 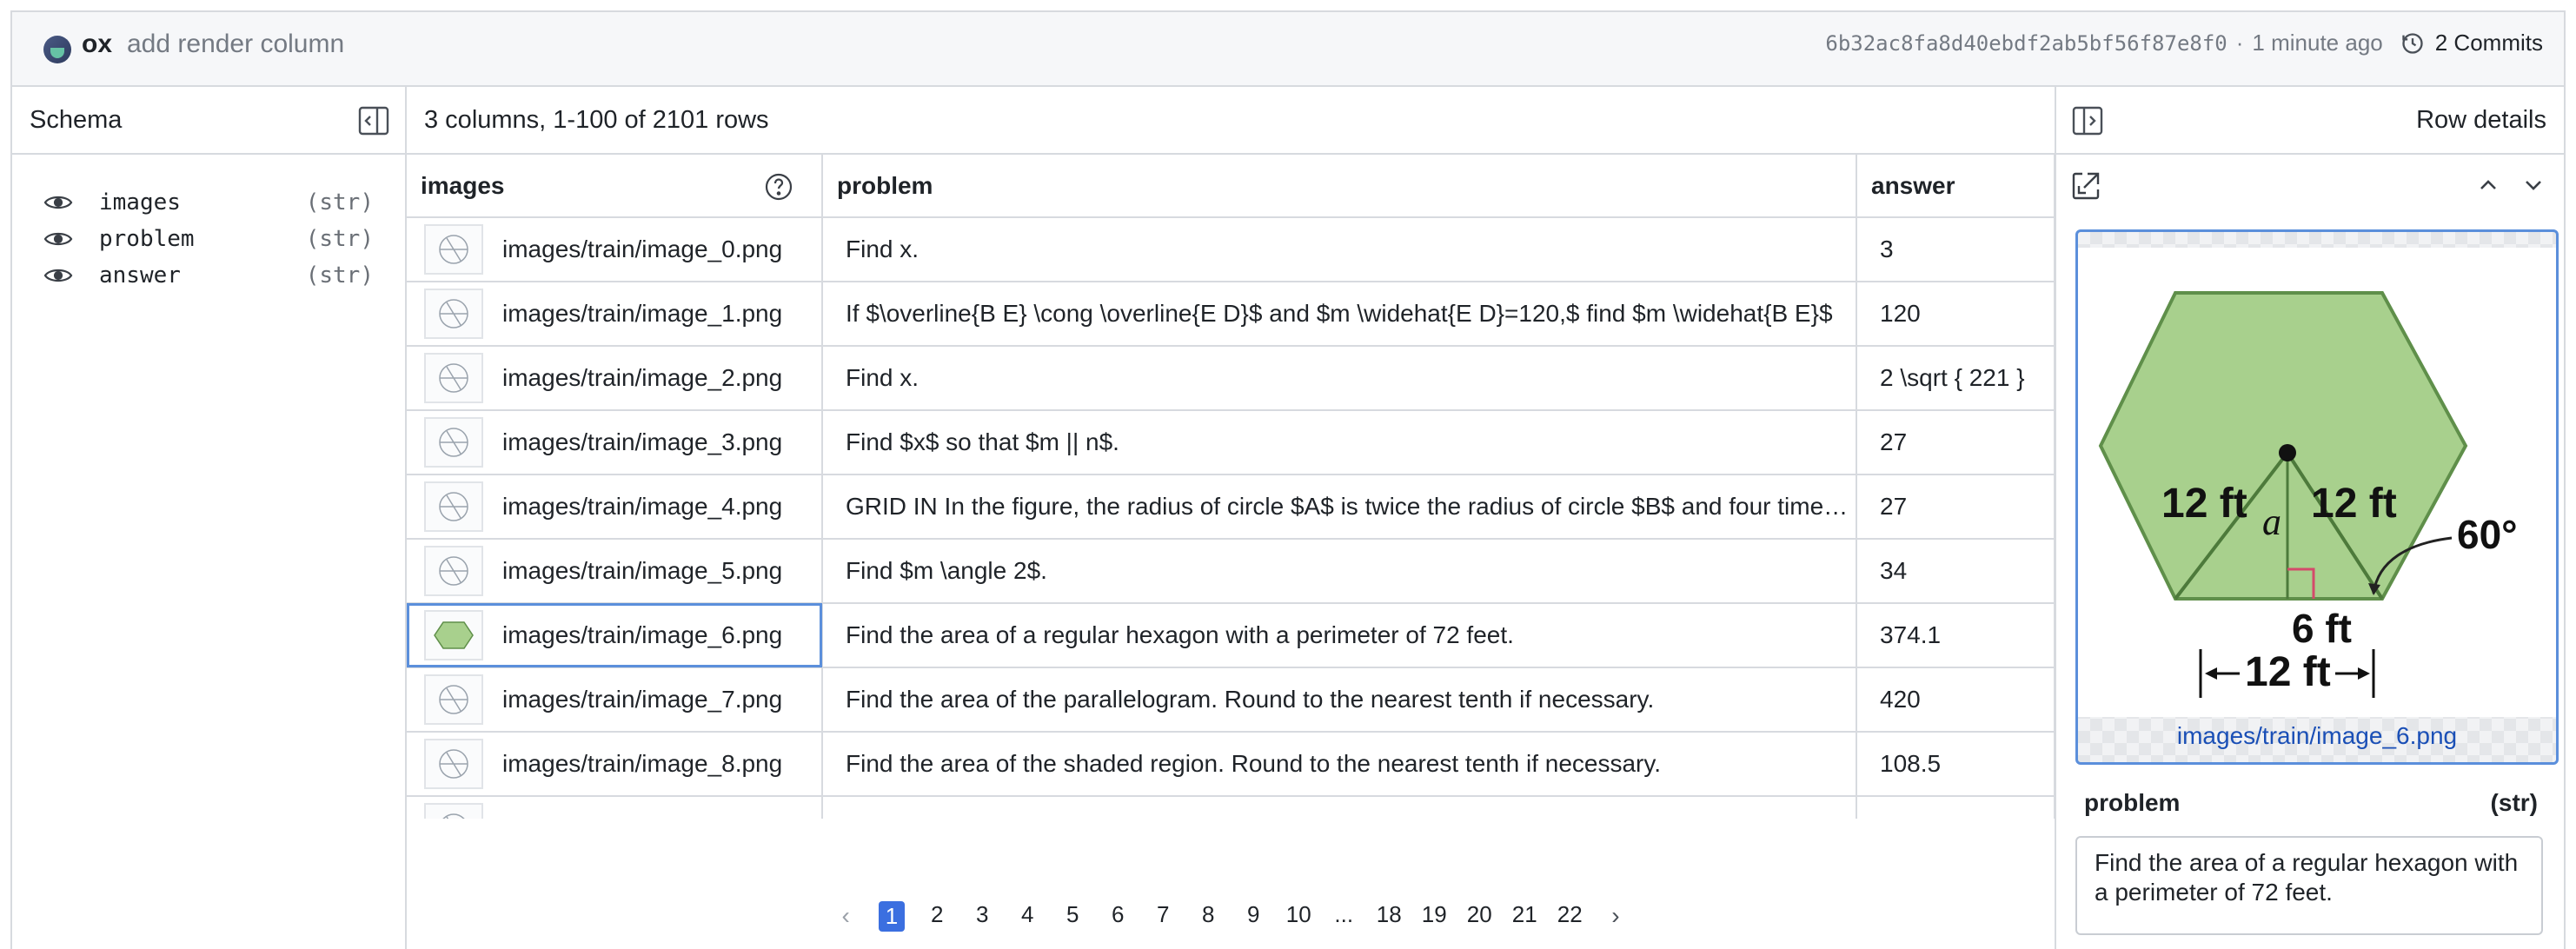 I want to click on page-button: 5, so click(x=1072, y=916).